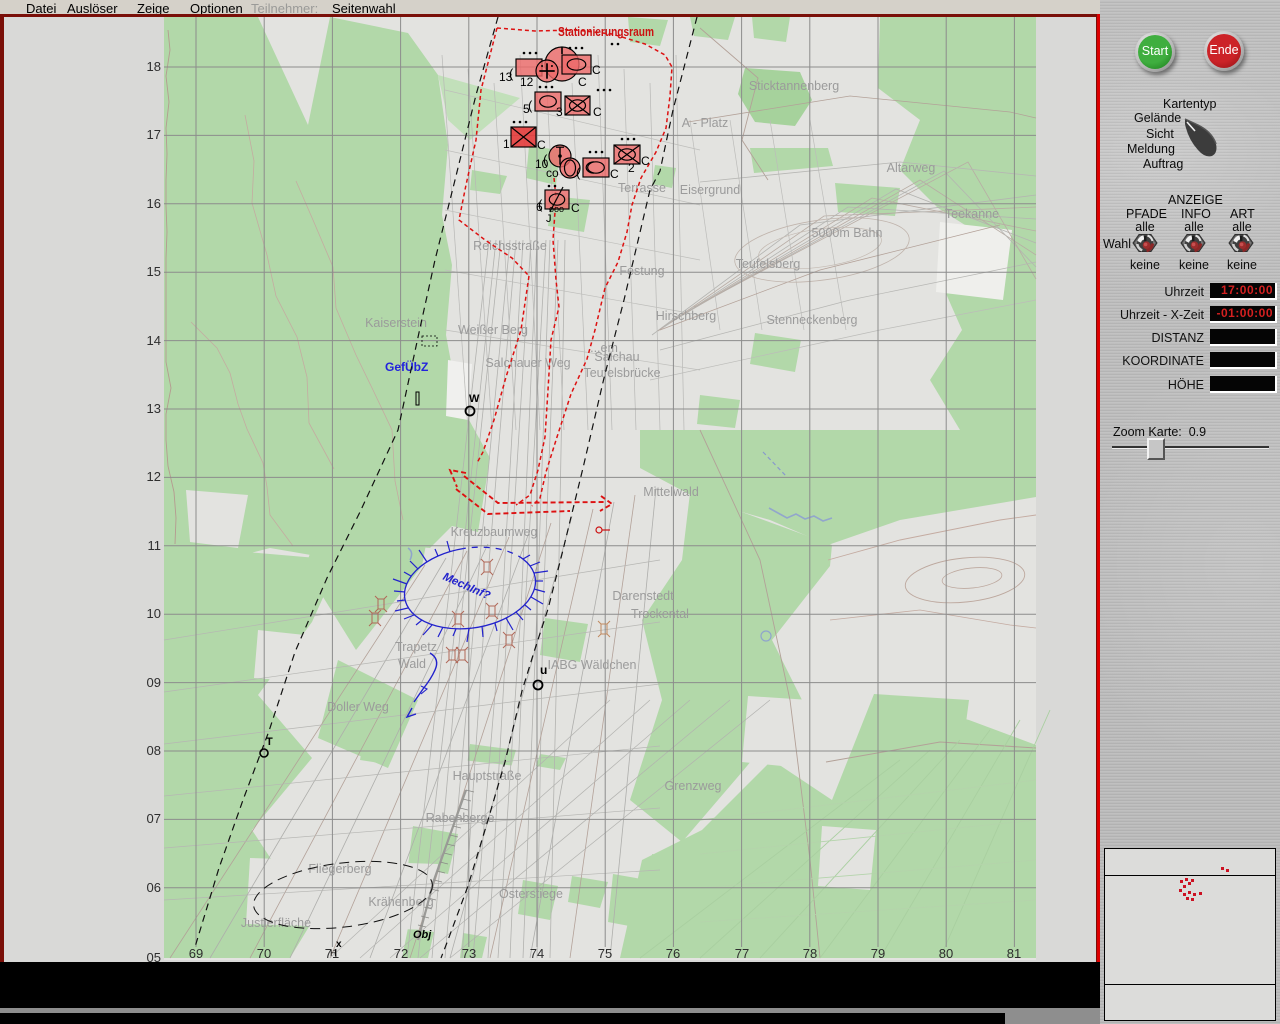 The width and height of the screenshot is (1280, 1024). I want to click on svg-text: 08, so click(154, 750).